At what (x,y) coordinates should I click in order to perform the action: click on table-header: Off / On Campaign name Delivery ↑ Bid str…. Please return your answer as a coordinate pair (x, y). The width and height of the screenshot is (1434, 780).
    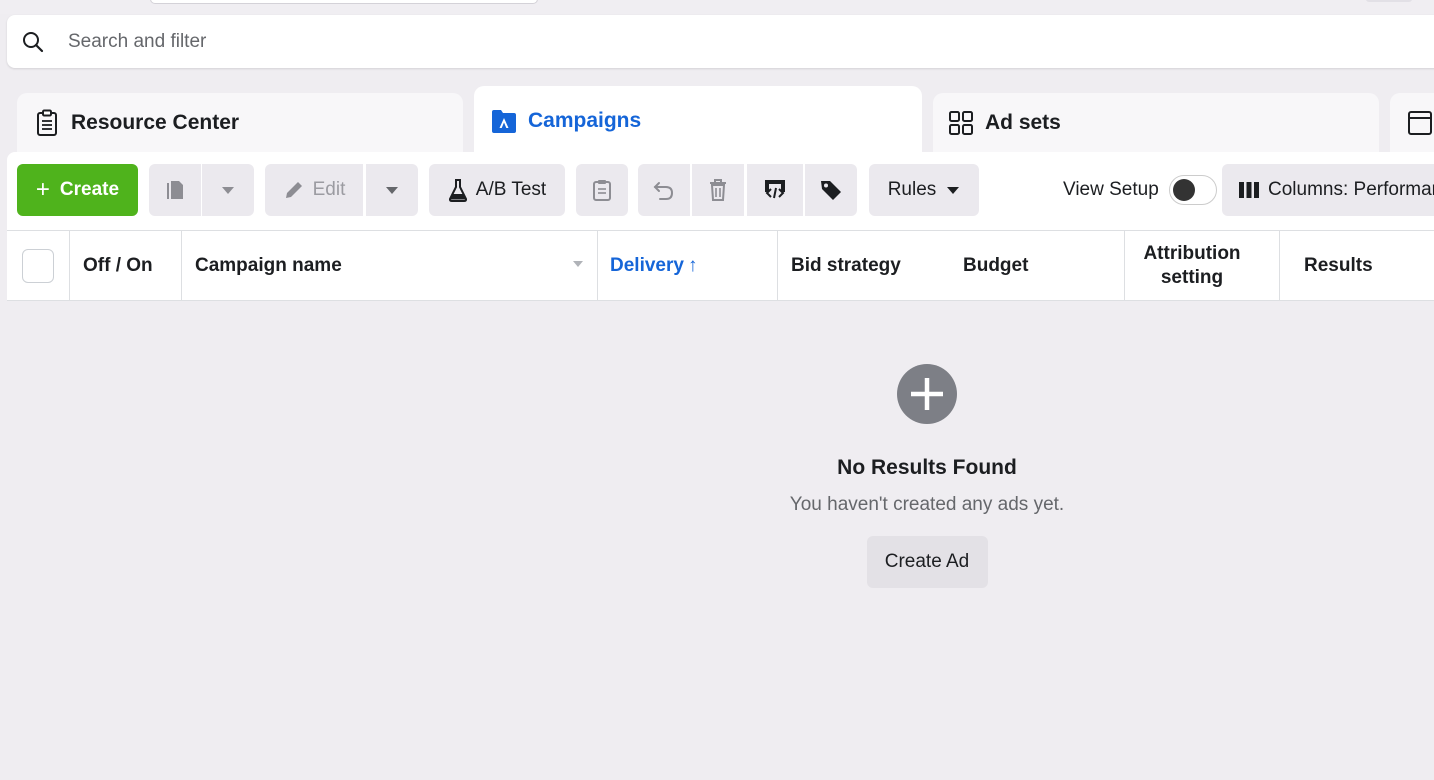
    Looking at the image, I should click on (720, 265).